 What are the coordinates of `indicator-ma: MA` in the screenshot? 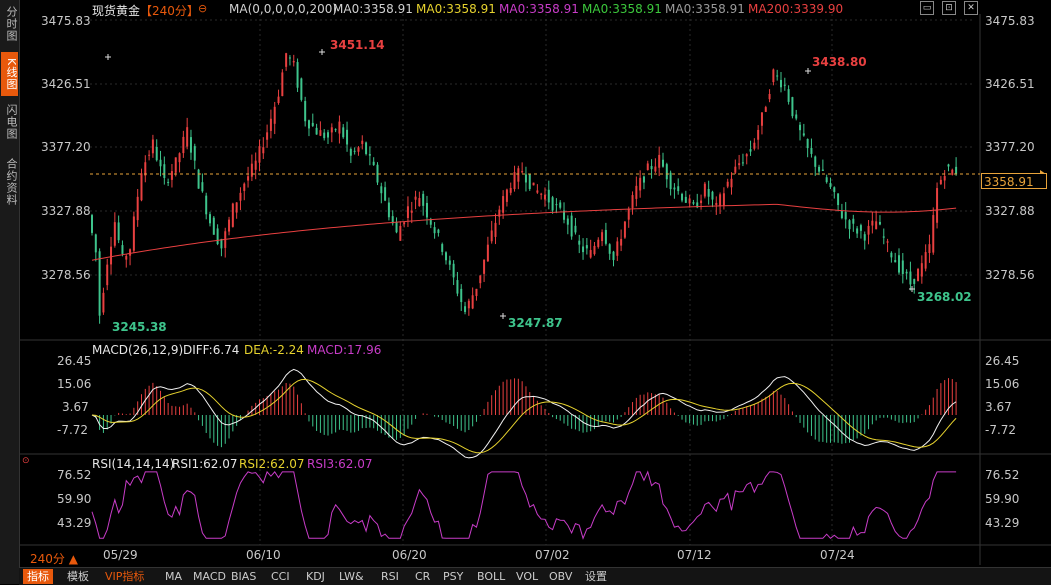 It's located at (173, 576).